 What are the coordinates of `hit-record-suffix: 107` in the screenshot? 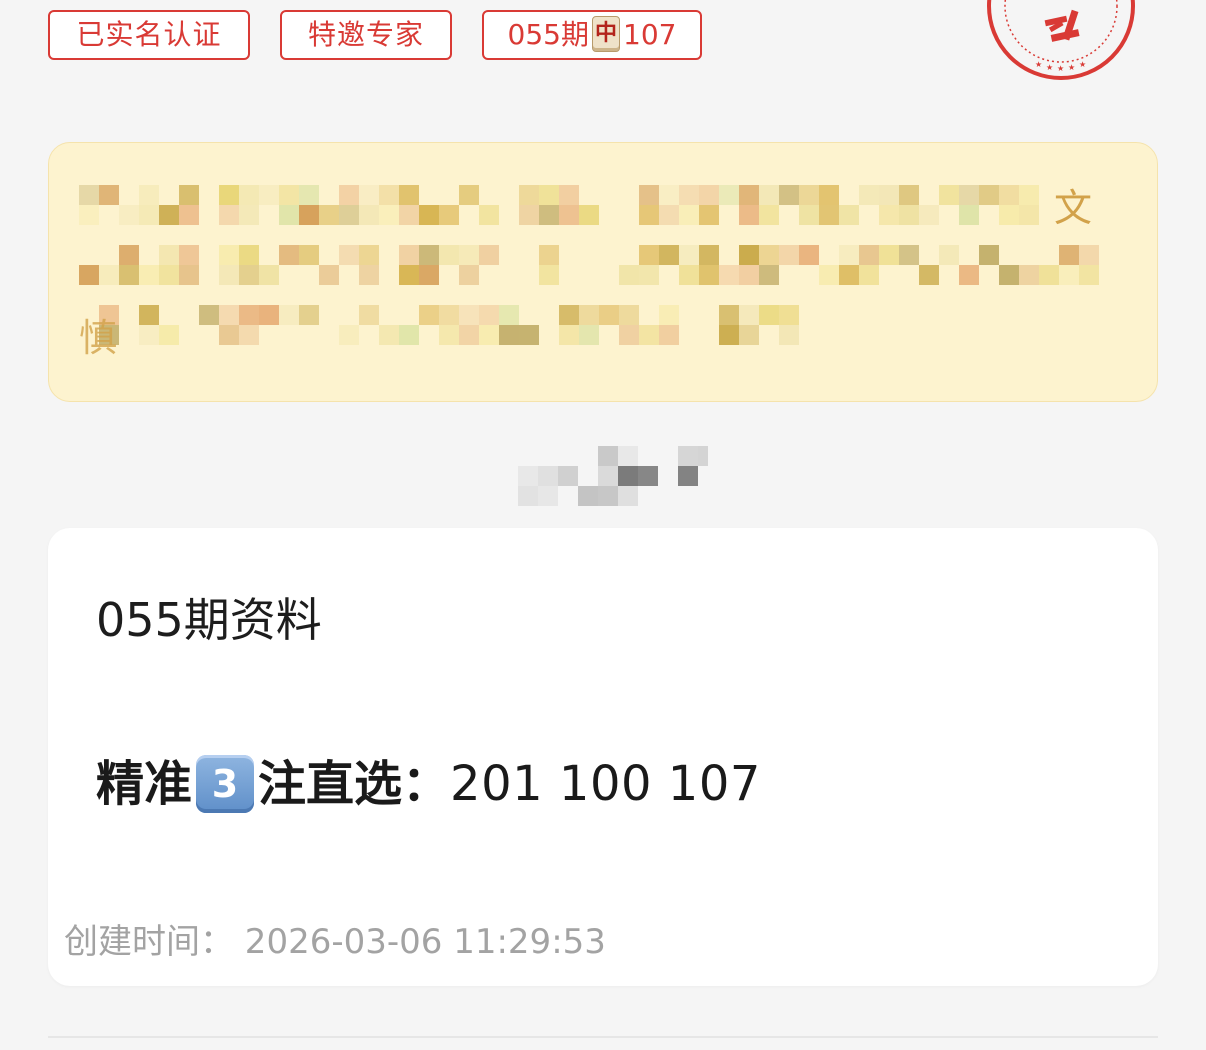 It's located at (650, 34).